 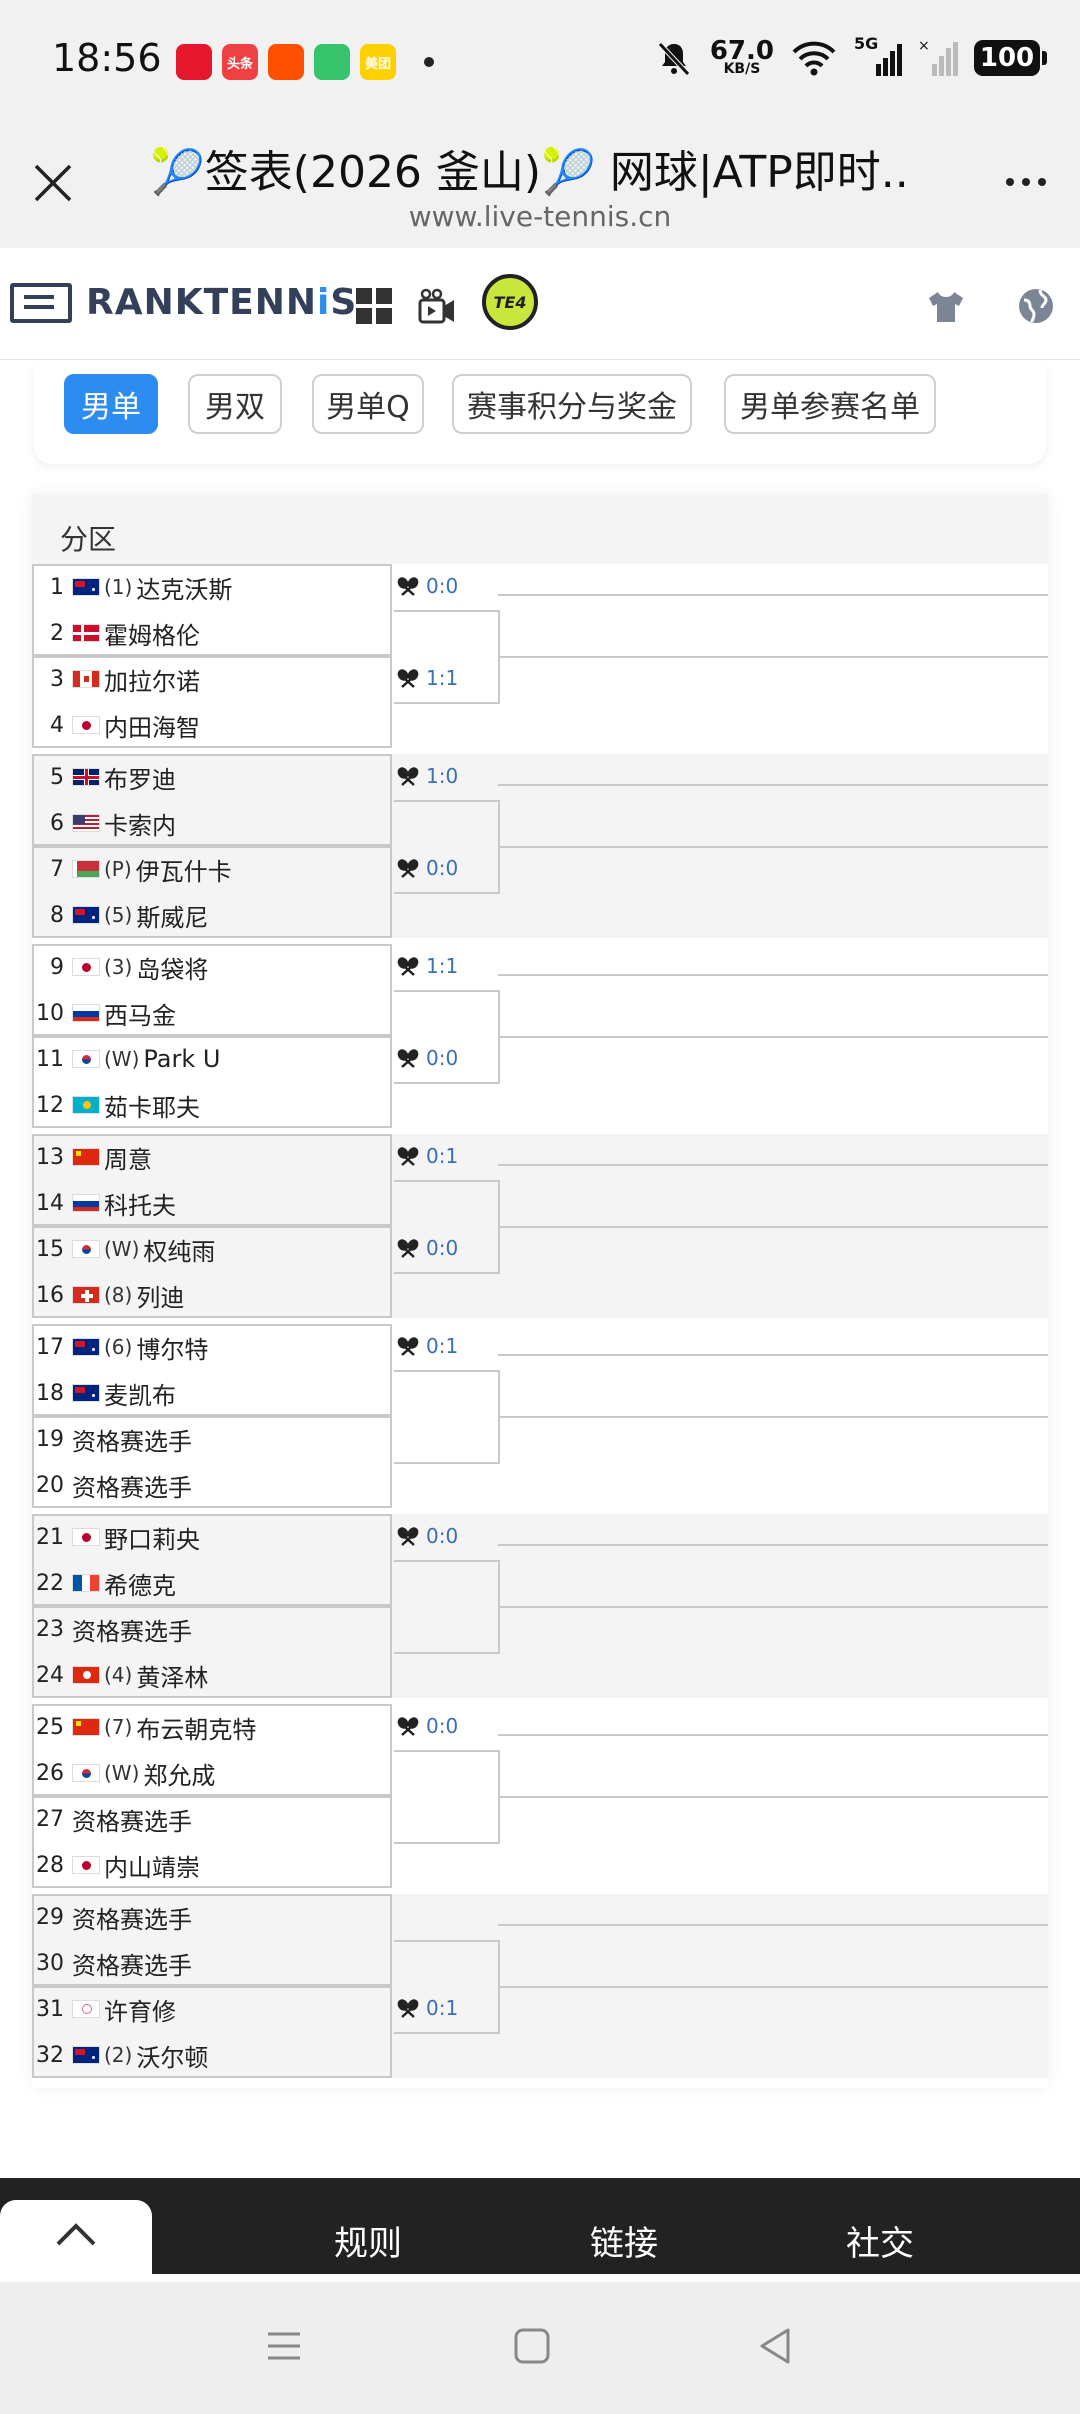 I want to click on player-row: 13 周意, so click(x=212, y=1157).